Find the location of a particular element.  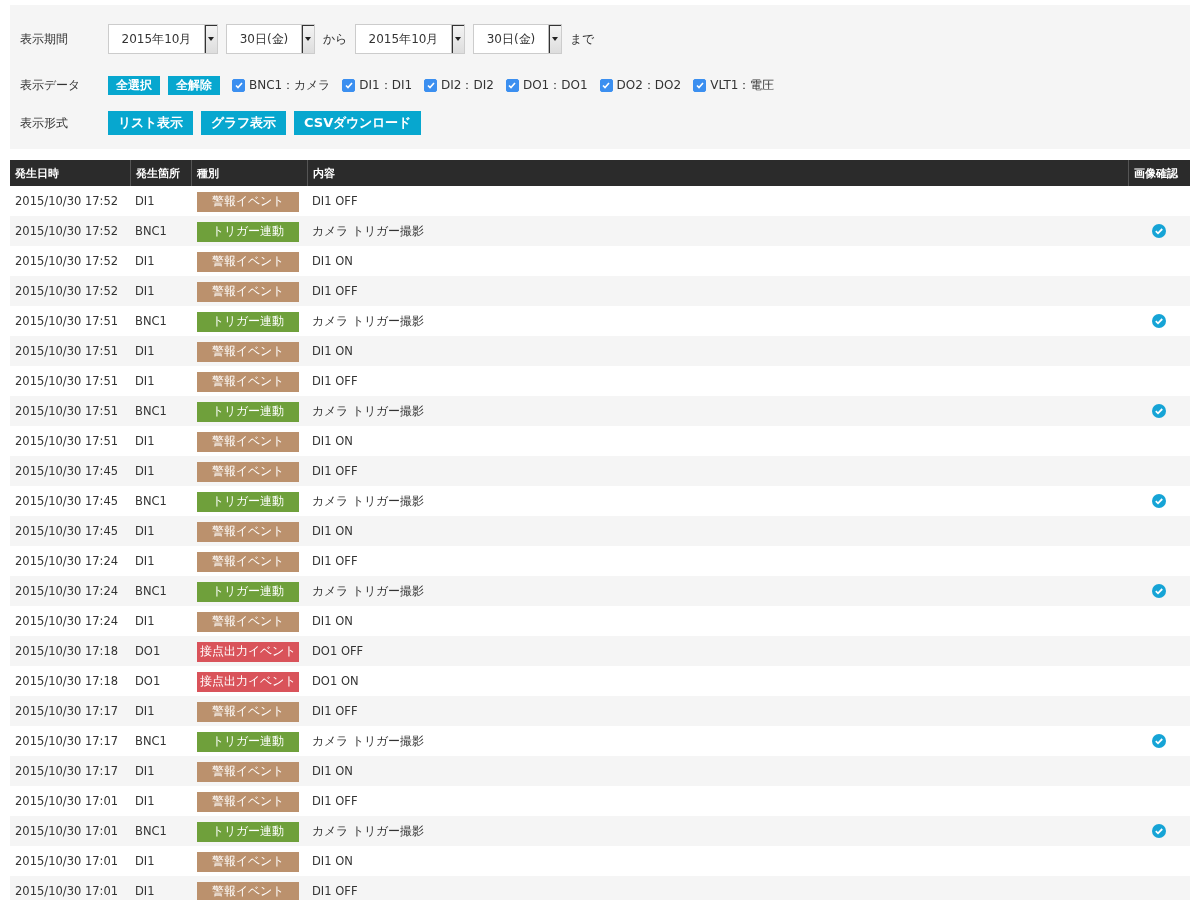

from-text: から is located at coordinates (335, 39).